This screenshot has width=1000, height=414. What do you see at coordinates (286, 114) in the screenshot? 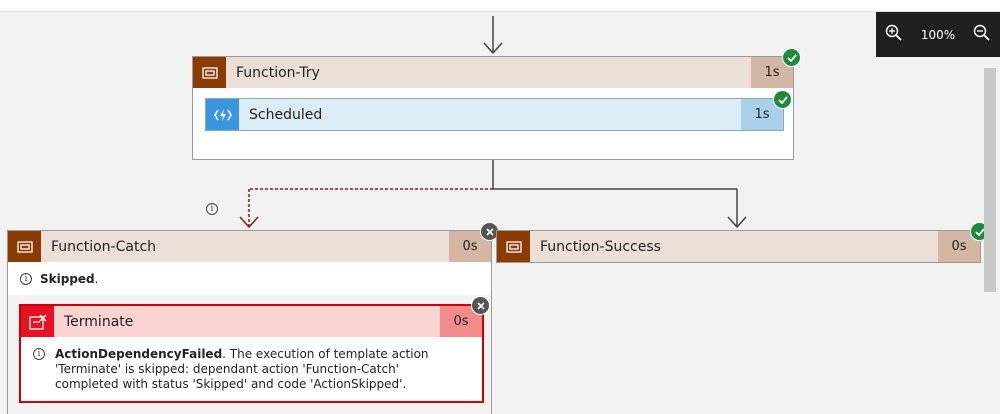
I see `scheduled-title: Scheduled` at bounding box center [286, 114].